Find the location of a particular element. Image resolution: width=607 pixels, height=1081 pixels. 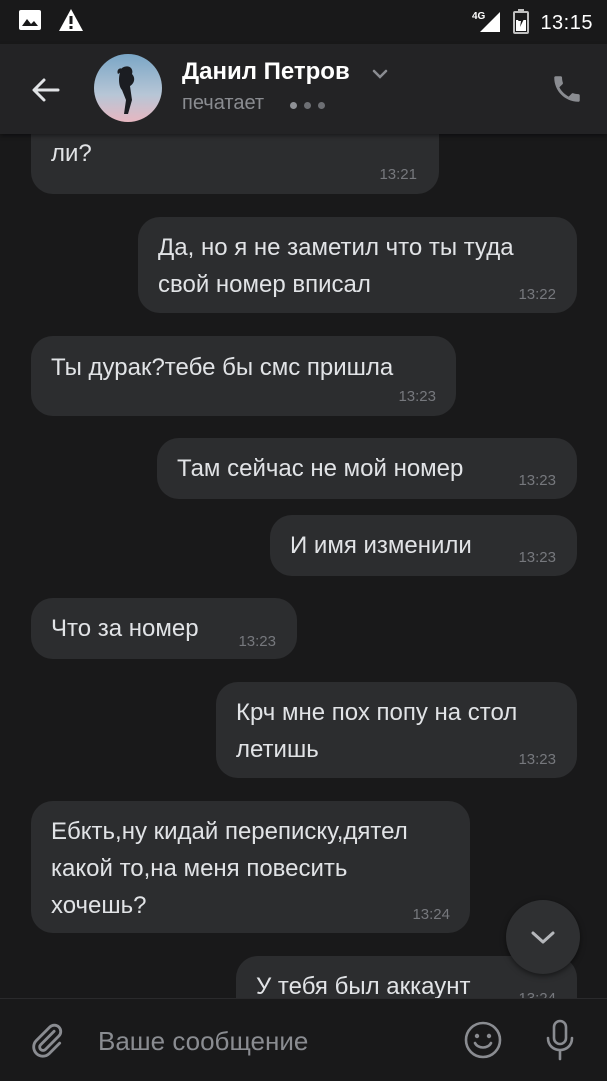

phone-call-icon is located at coordinates (567, 89).